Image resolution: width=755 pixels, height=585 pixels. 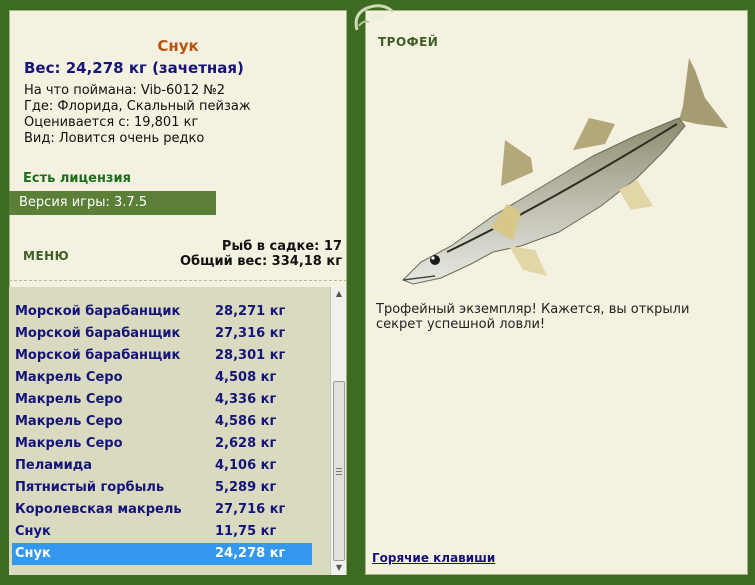 I want to click on list-item: Снук 24,278 кг, so click(x=162, y=554).